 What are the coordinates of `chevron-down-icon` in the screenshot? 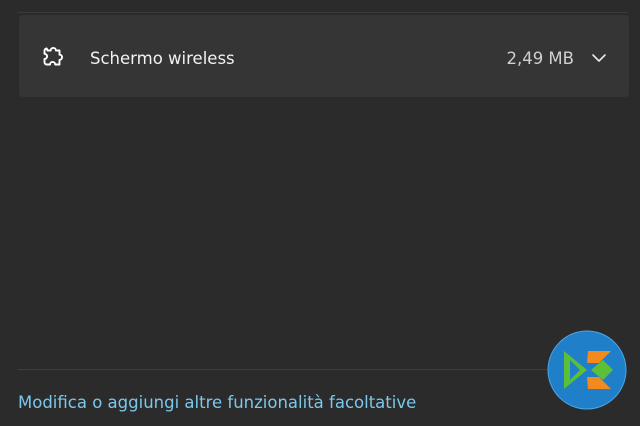 It's located at (599, 58).